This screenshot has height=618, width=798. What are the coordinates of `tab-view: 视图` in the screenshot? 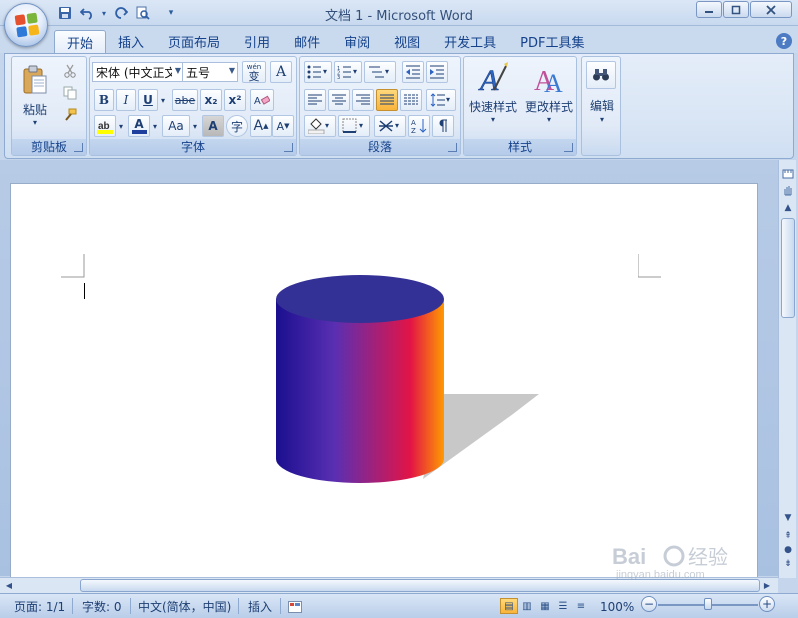 It's located at (407, 41).